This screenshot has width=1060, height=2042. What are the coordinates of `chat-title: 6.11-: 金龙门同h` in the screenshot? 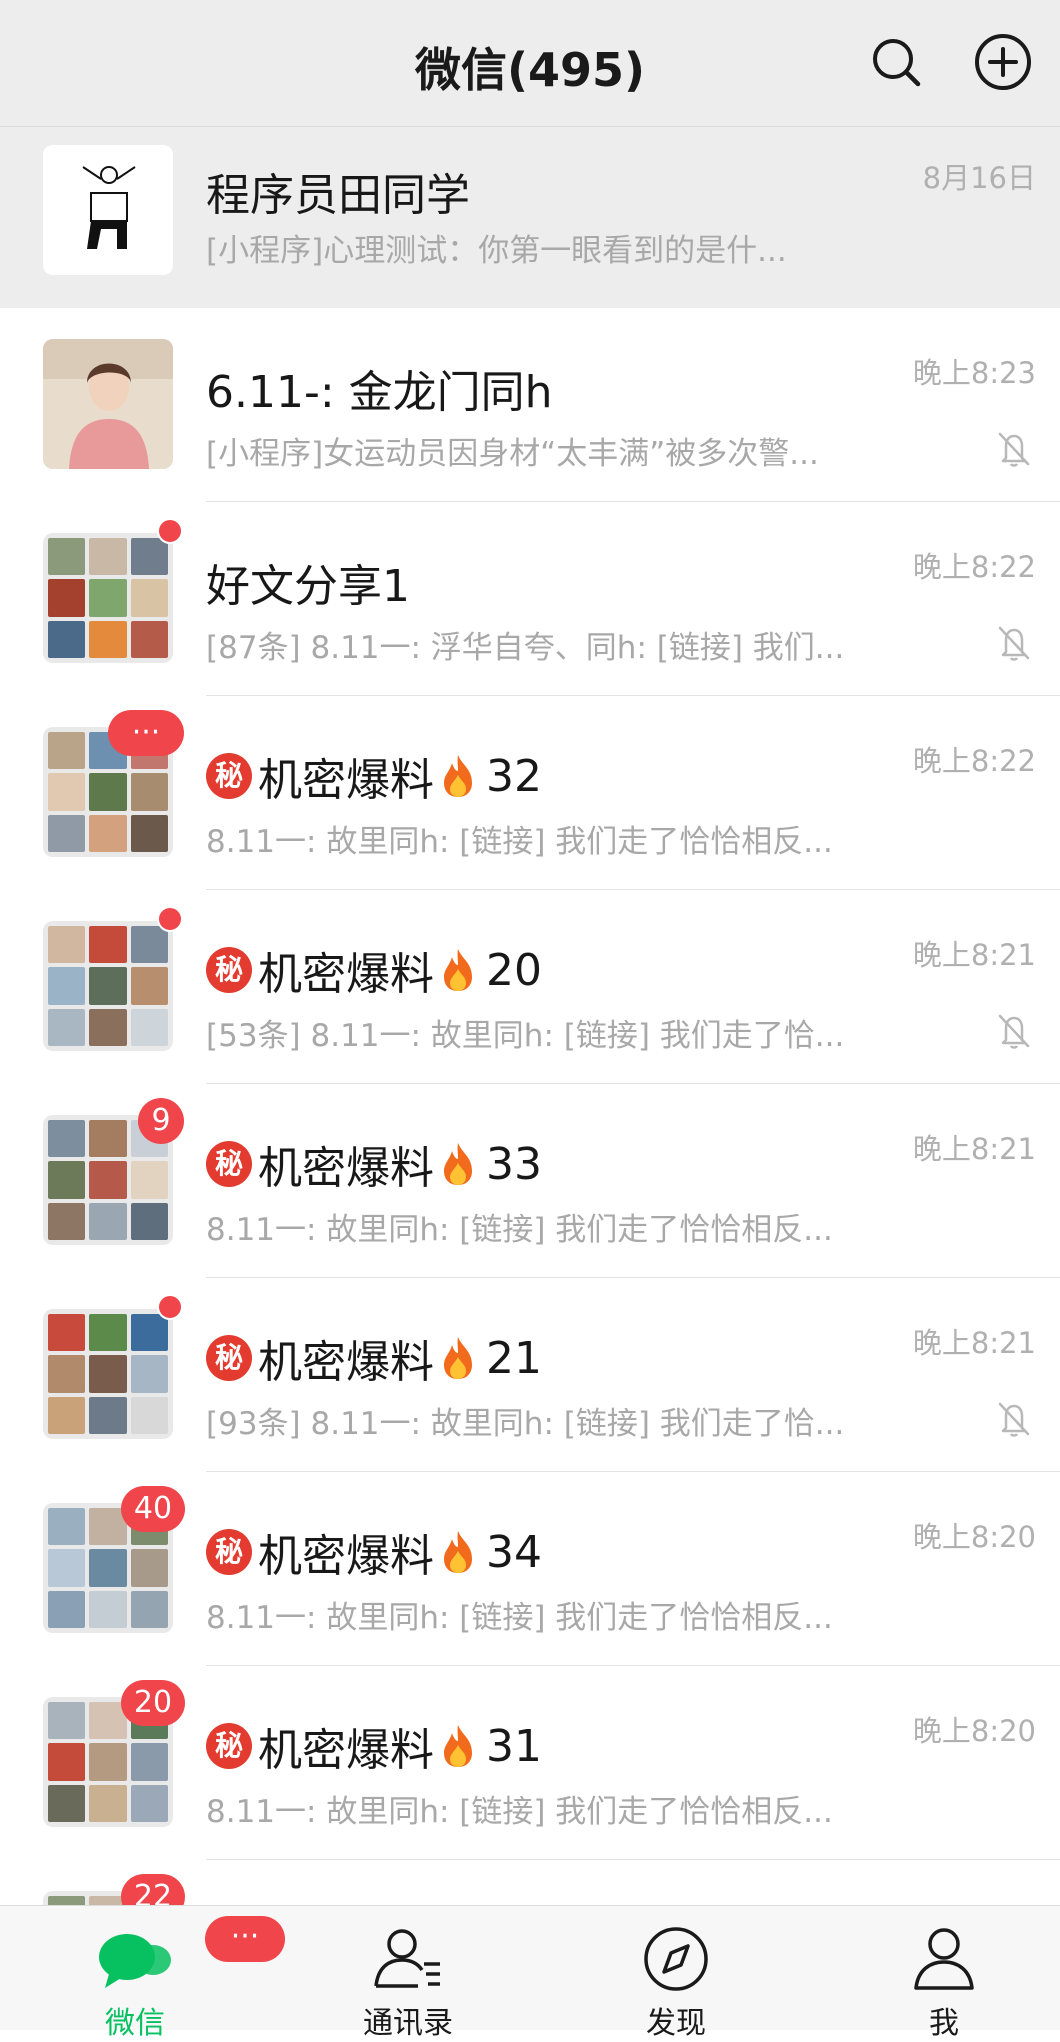 It's located at (379, 388).